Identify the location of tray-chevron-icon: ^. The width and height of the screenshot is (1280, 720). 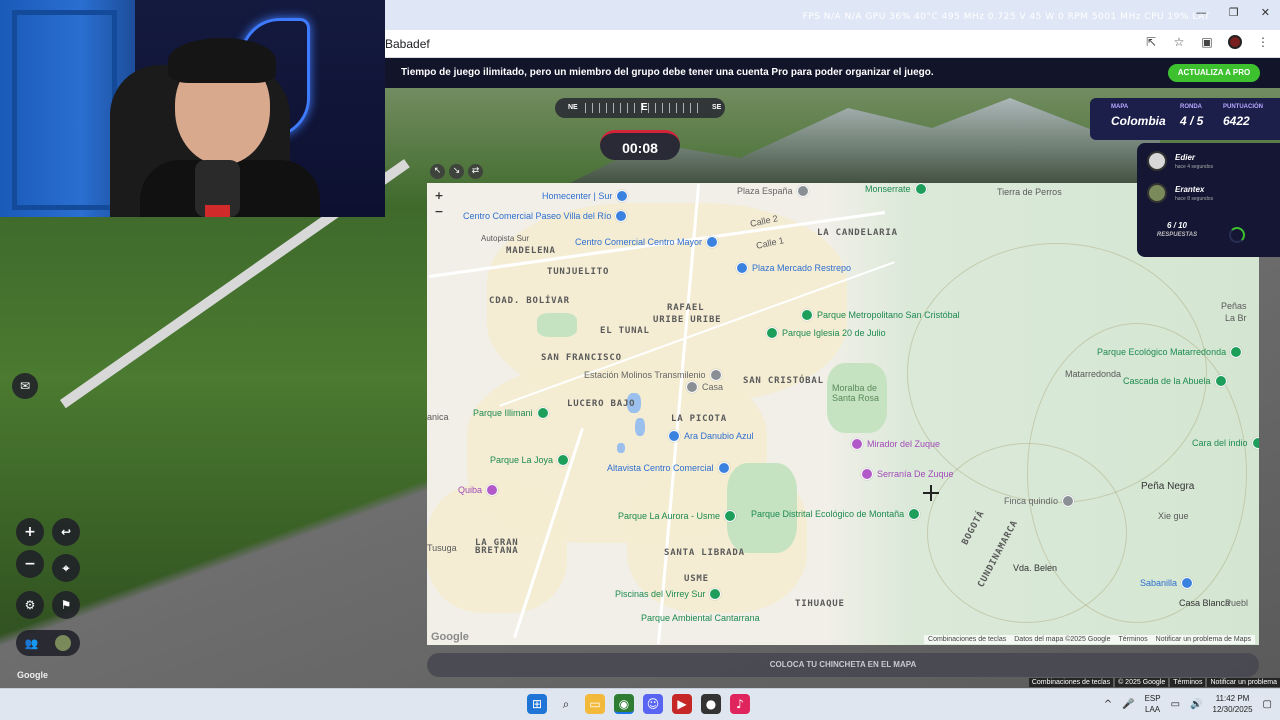
(1108, 704).